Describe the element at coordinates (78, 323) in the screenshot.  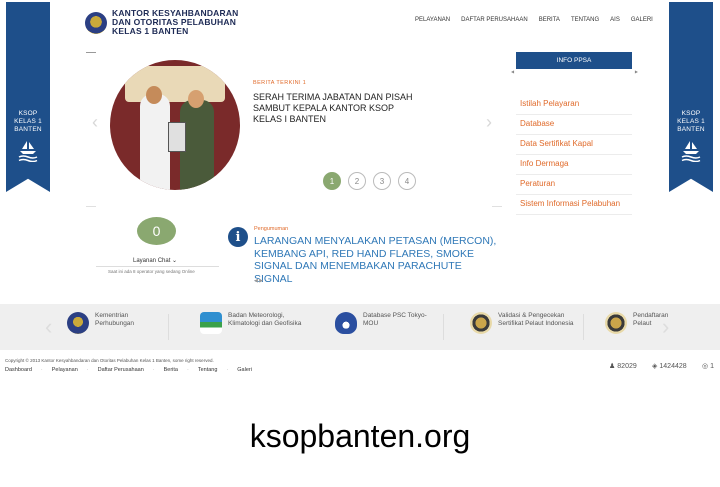
I see `kemenhub-logo-icon` at that location.